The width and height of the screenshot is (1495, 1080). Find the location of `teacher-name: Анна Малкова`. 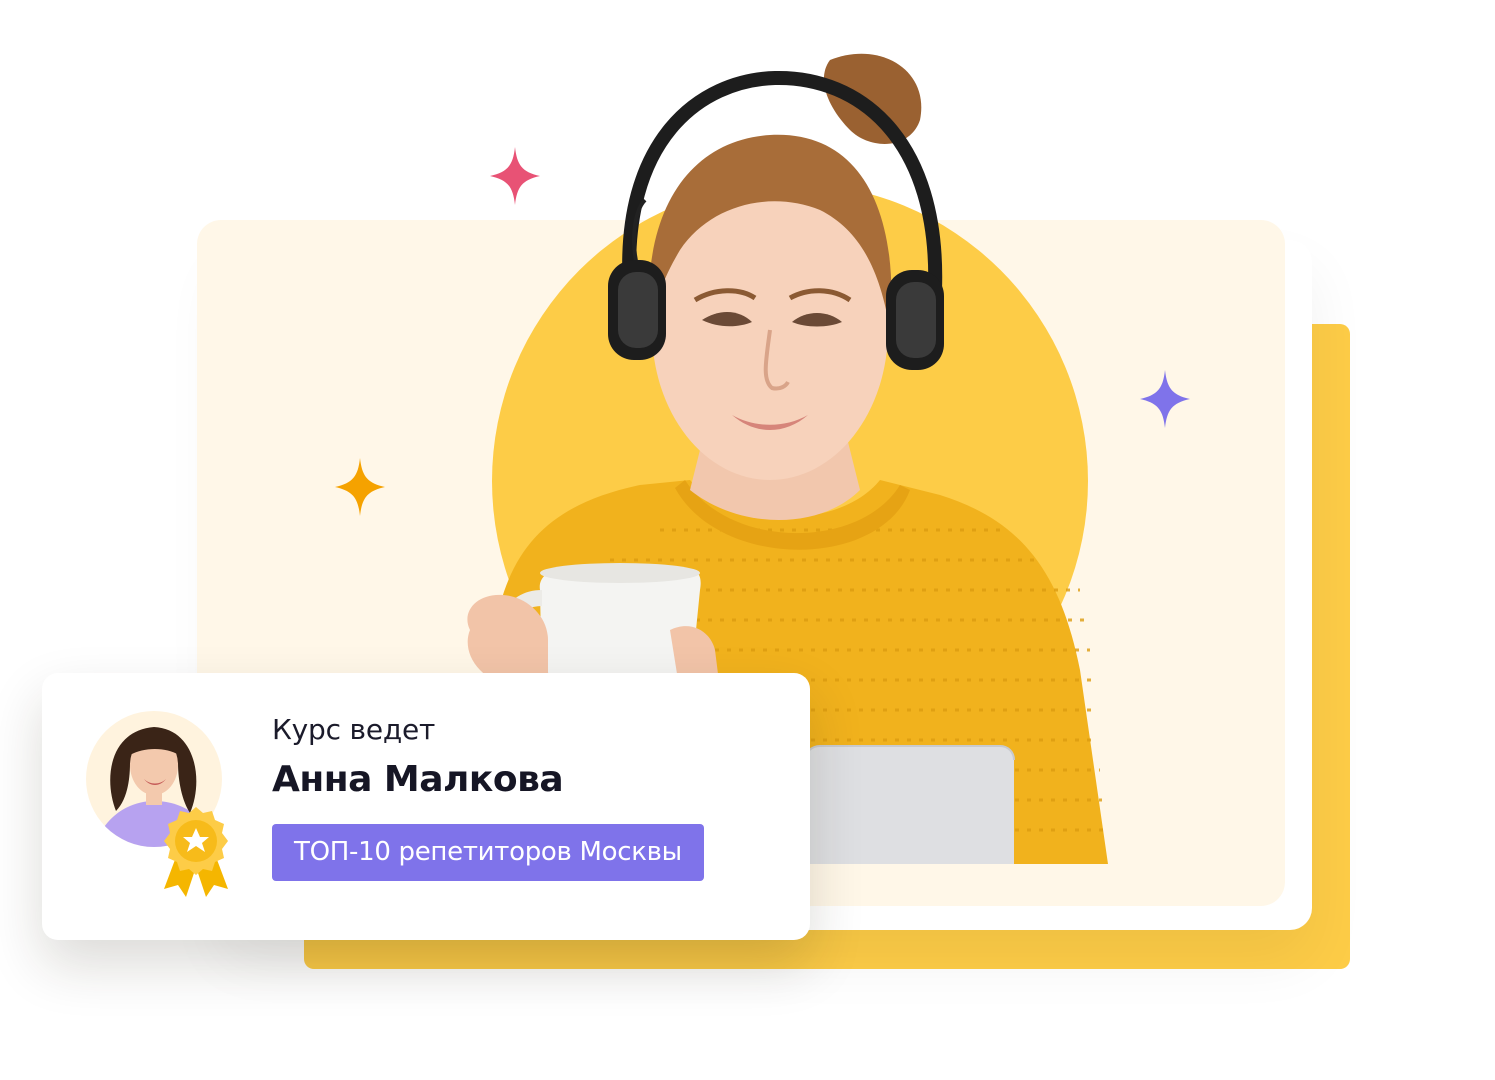

teacher-name: Анна Малкова is located at coordinates (418, 779).